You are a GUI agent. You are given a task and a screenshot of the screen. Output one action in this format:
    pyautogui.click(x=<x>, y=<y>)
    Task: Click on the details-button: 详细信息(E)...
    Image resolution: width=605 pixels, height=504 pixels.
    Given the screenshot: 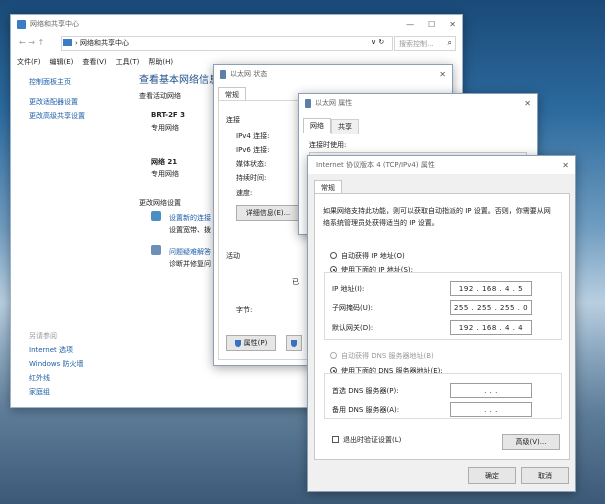 What is the action you would take?
    pyautogui.click(x=268, y=213)
    